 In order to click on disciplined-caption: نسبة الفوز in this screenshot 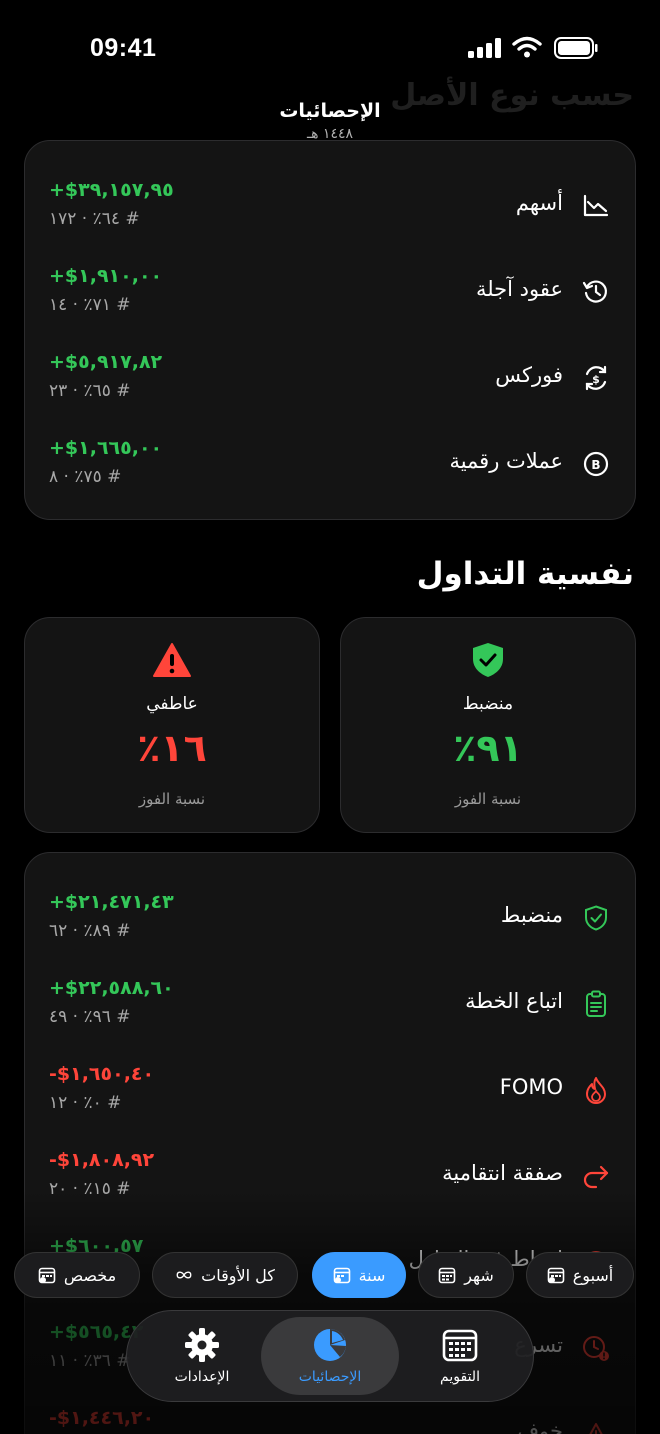, I will do `click(488, 799)`.